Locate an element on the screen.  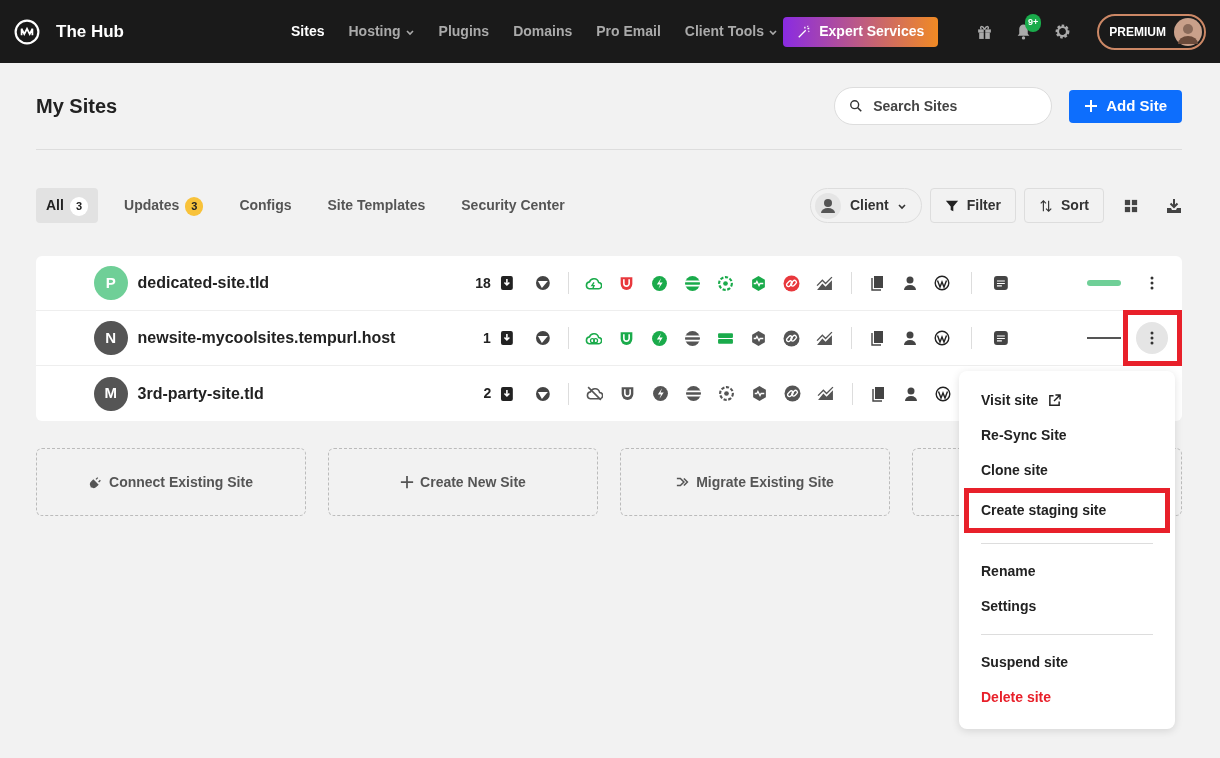
filter-tab: All 3 is located at coordinates (67, 205).